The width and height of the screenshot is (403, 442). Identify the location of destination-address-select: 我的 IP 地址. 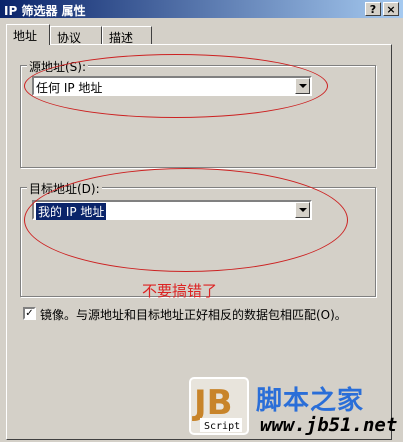
(172, 210).